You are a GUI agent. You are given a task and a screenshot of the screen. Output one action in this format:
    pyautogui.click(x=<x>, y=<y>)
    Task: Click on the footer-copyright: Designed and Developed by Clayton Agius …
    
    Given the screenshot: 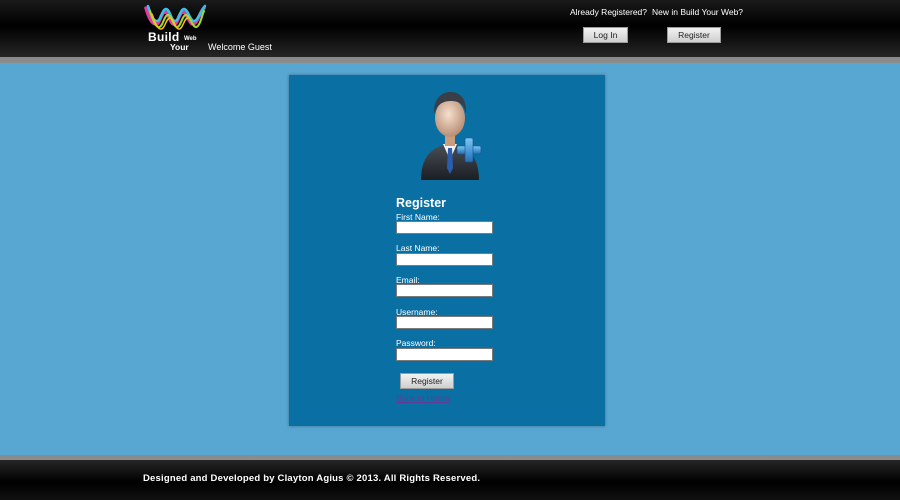 What is the action you would take?
    pyautogui.click(x=312, y=478)
    